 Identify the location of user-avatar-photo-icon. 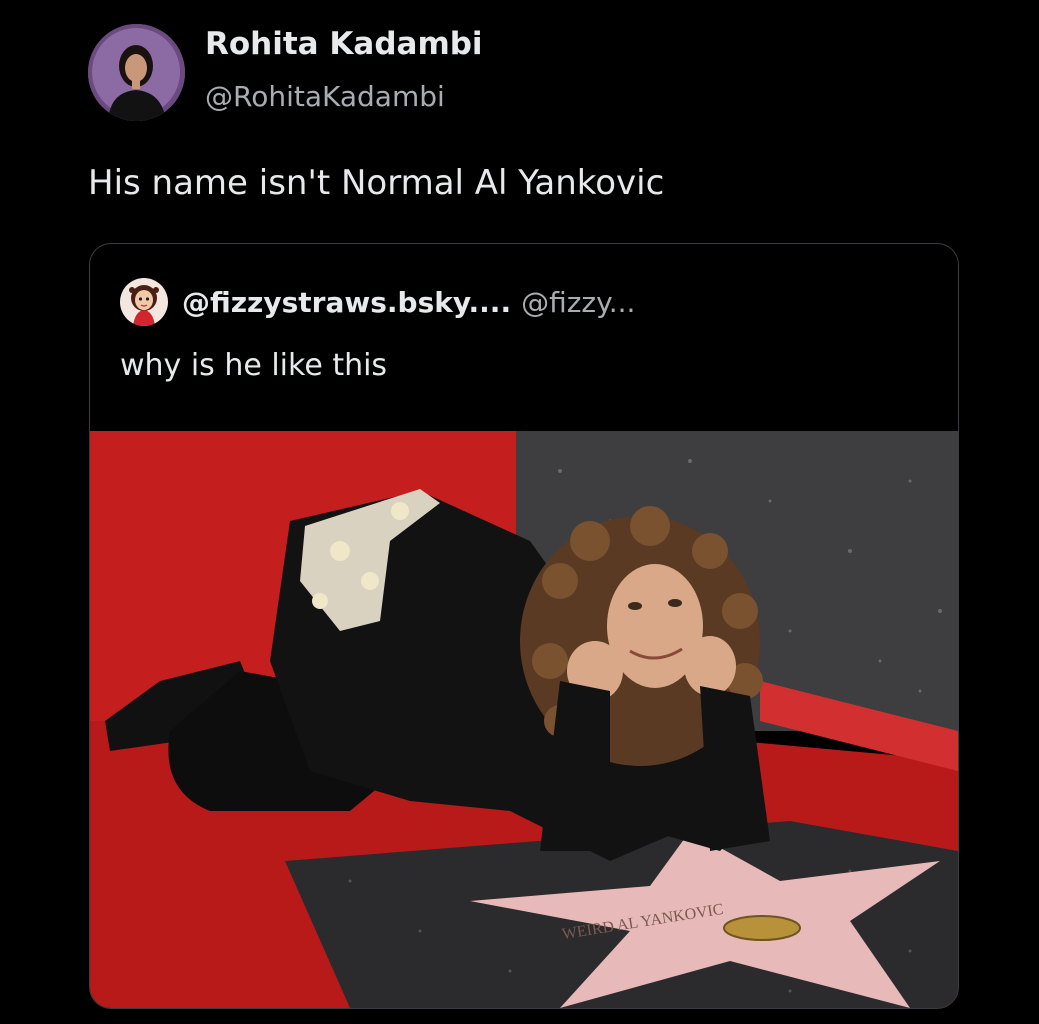
(136, 72).